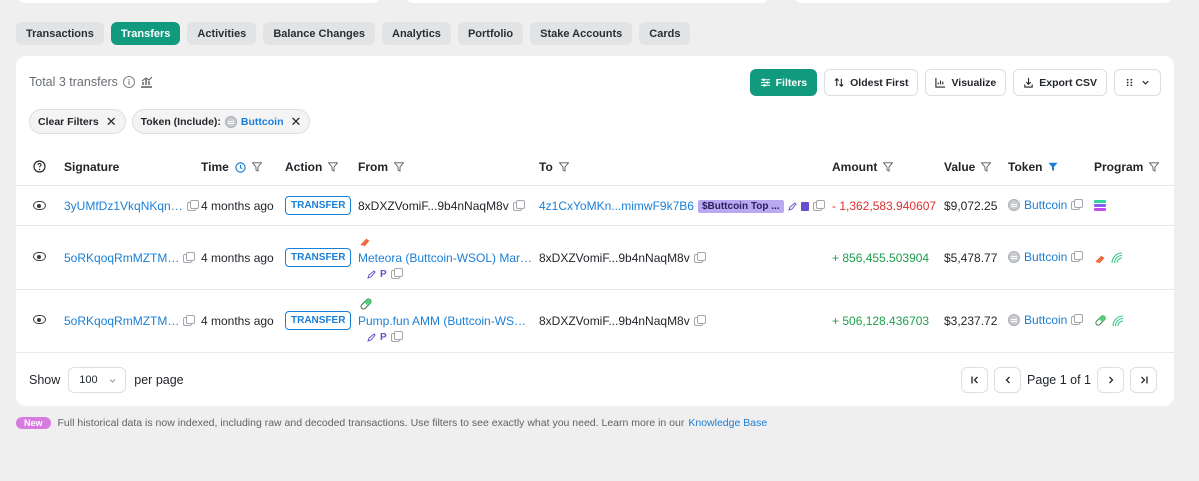 Image resolution: width=1199 pixels, height=481 pixels. Describe the element at coordinates (881, 321) in the screenshot. I see `amount-cell: + 506,128.436703` at that location.